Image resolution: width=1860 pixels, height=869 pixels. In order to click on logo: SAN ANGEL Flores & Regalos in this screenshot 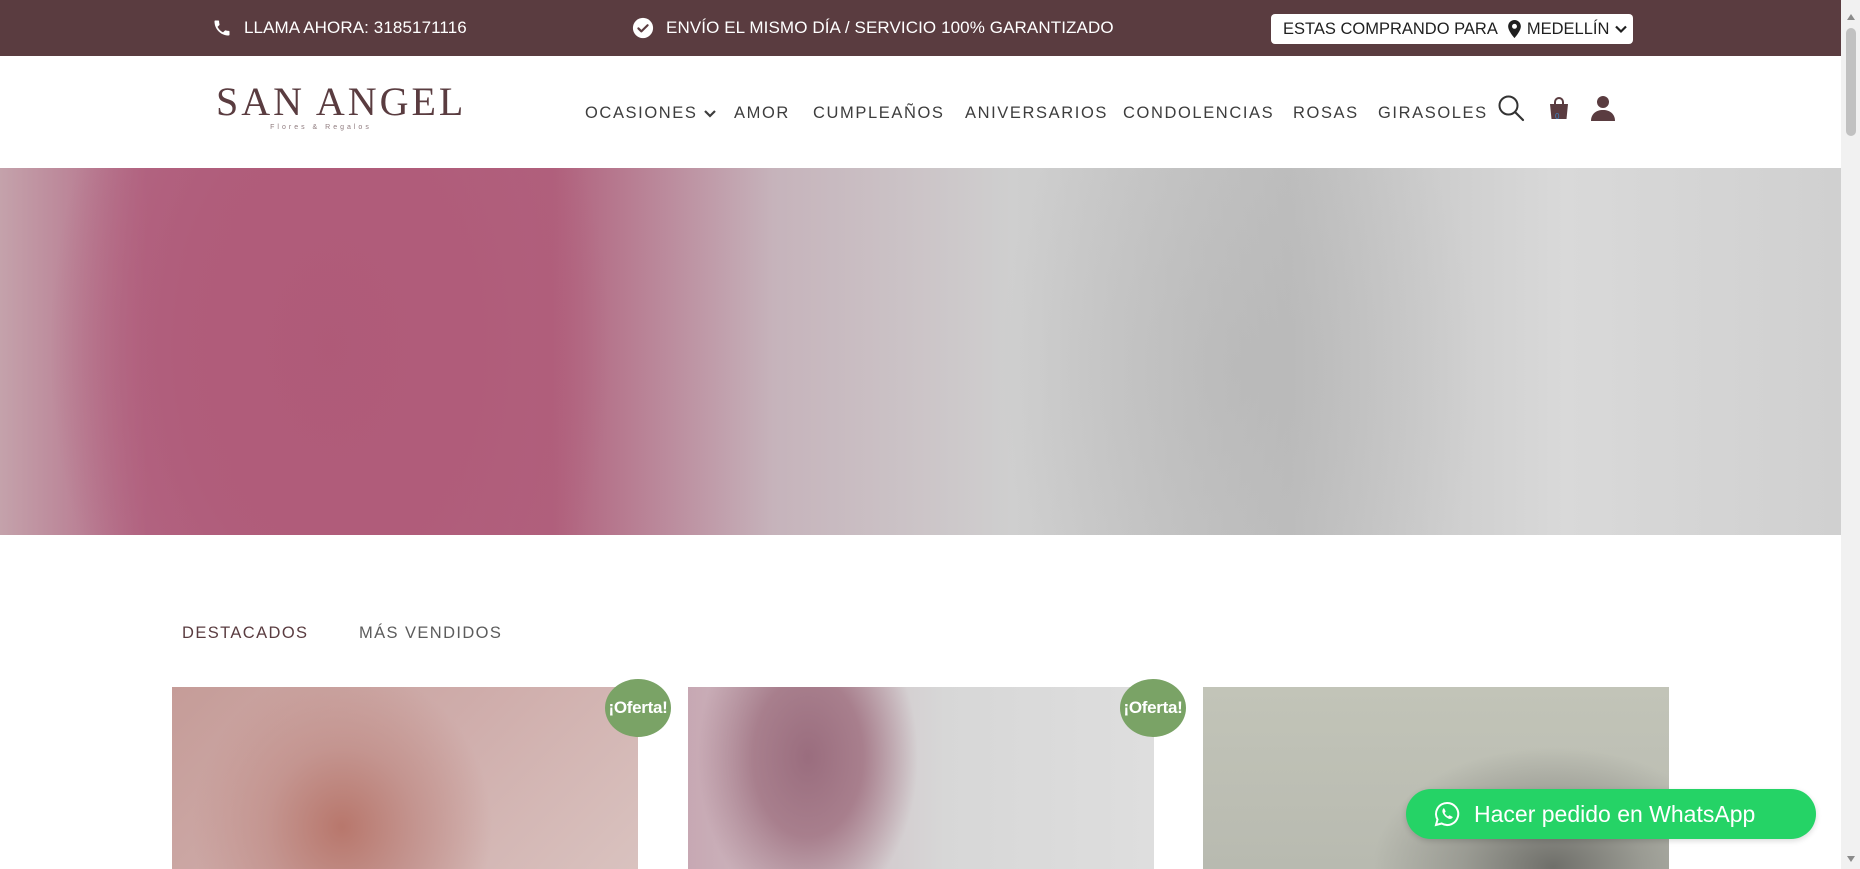, I will do `click(341, 106)`.